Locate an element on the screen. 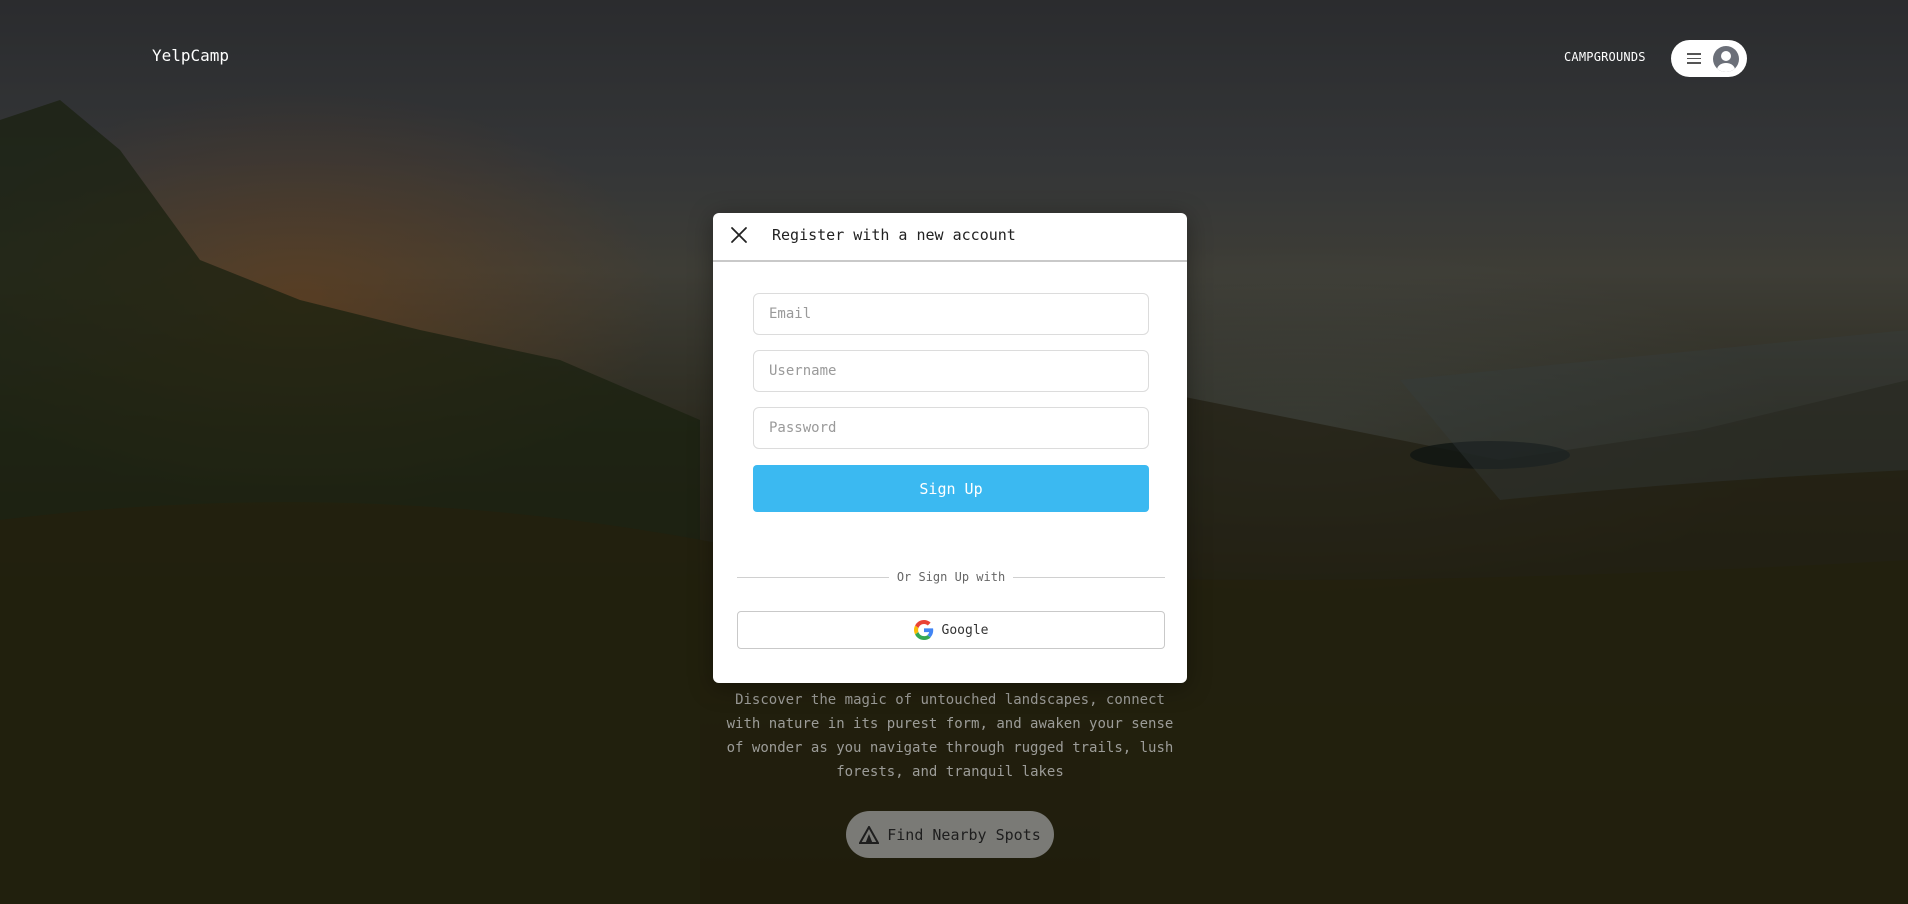 Image resolution: width=1908 pixels, height=904 pixels. google-signup-button: Google is located at coordinates (951, 630).